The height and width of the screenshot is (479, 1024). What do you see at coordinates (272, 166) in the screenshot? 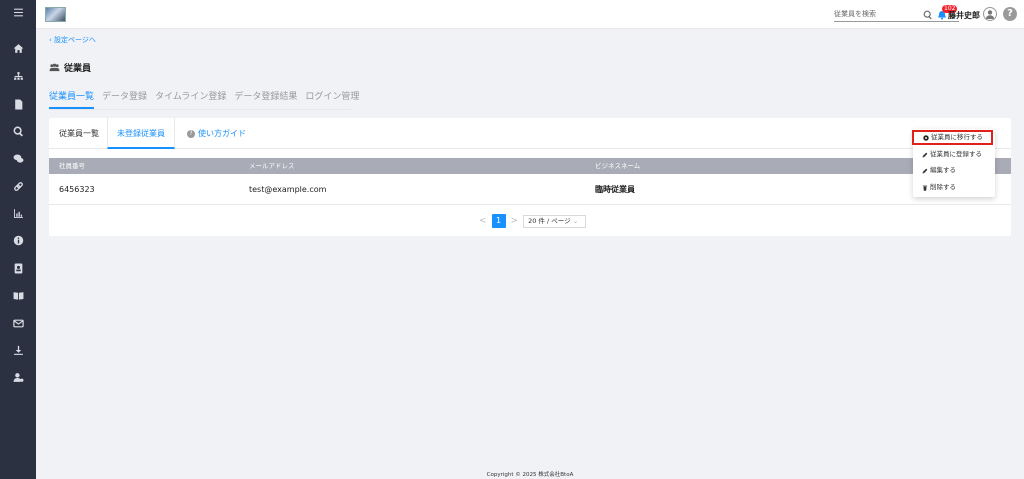
I see `column-header-email: メールアドレス` at bounding box center [272, 166].